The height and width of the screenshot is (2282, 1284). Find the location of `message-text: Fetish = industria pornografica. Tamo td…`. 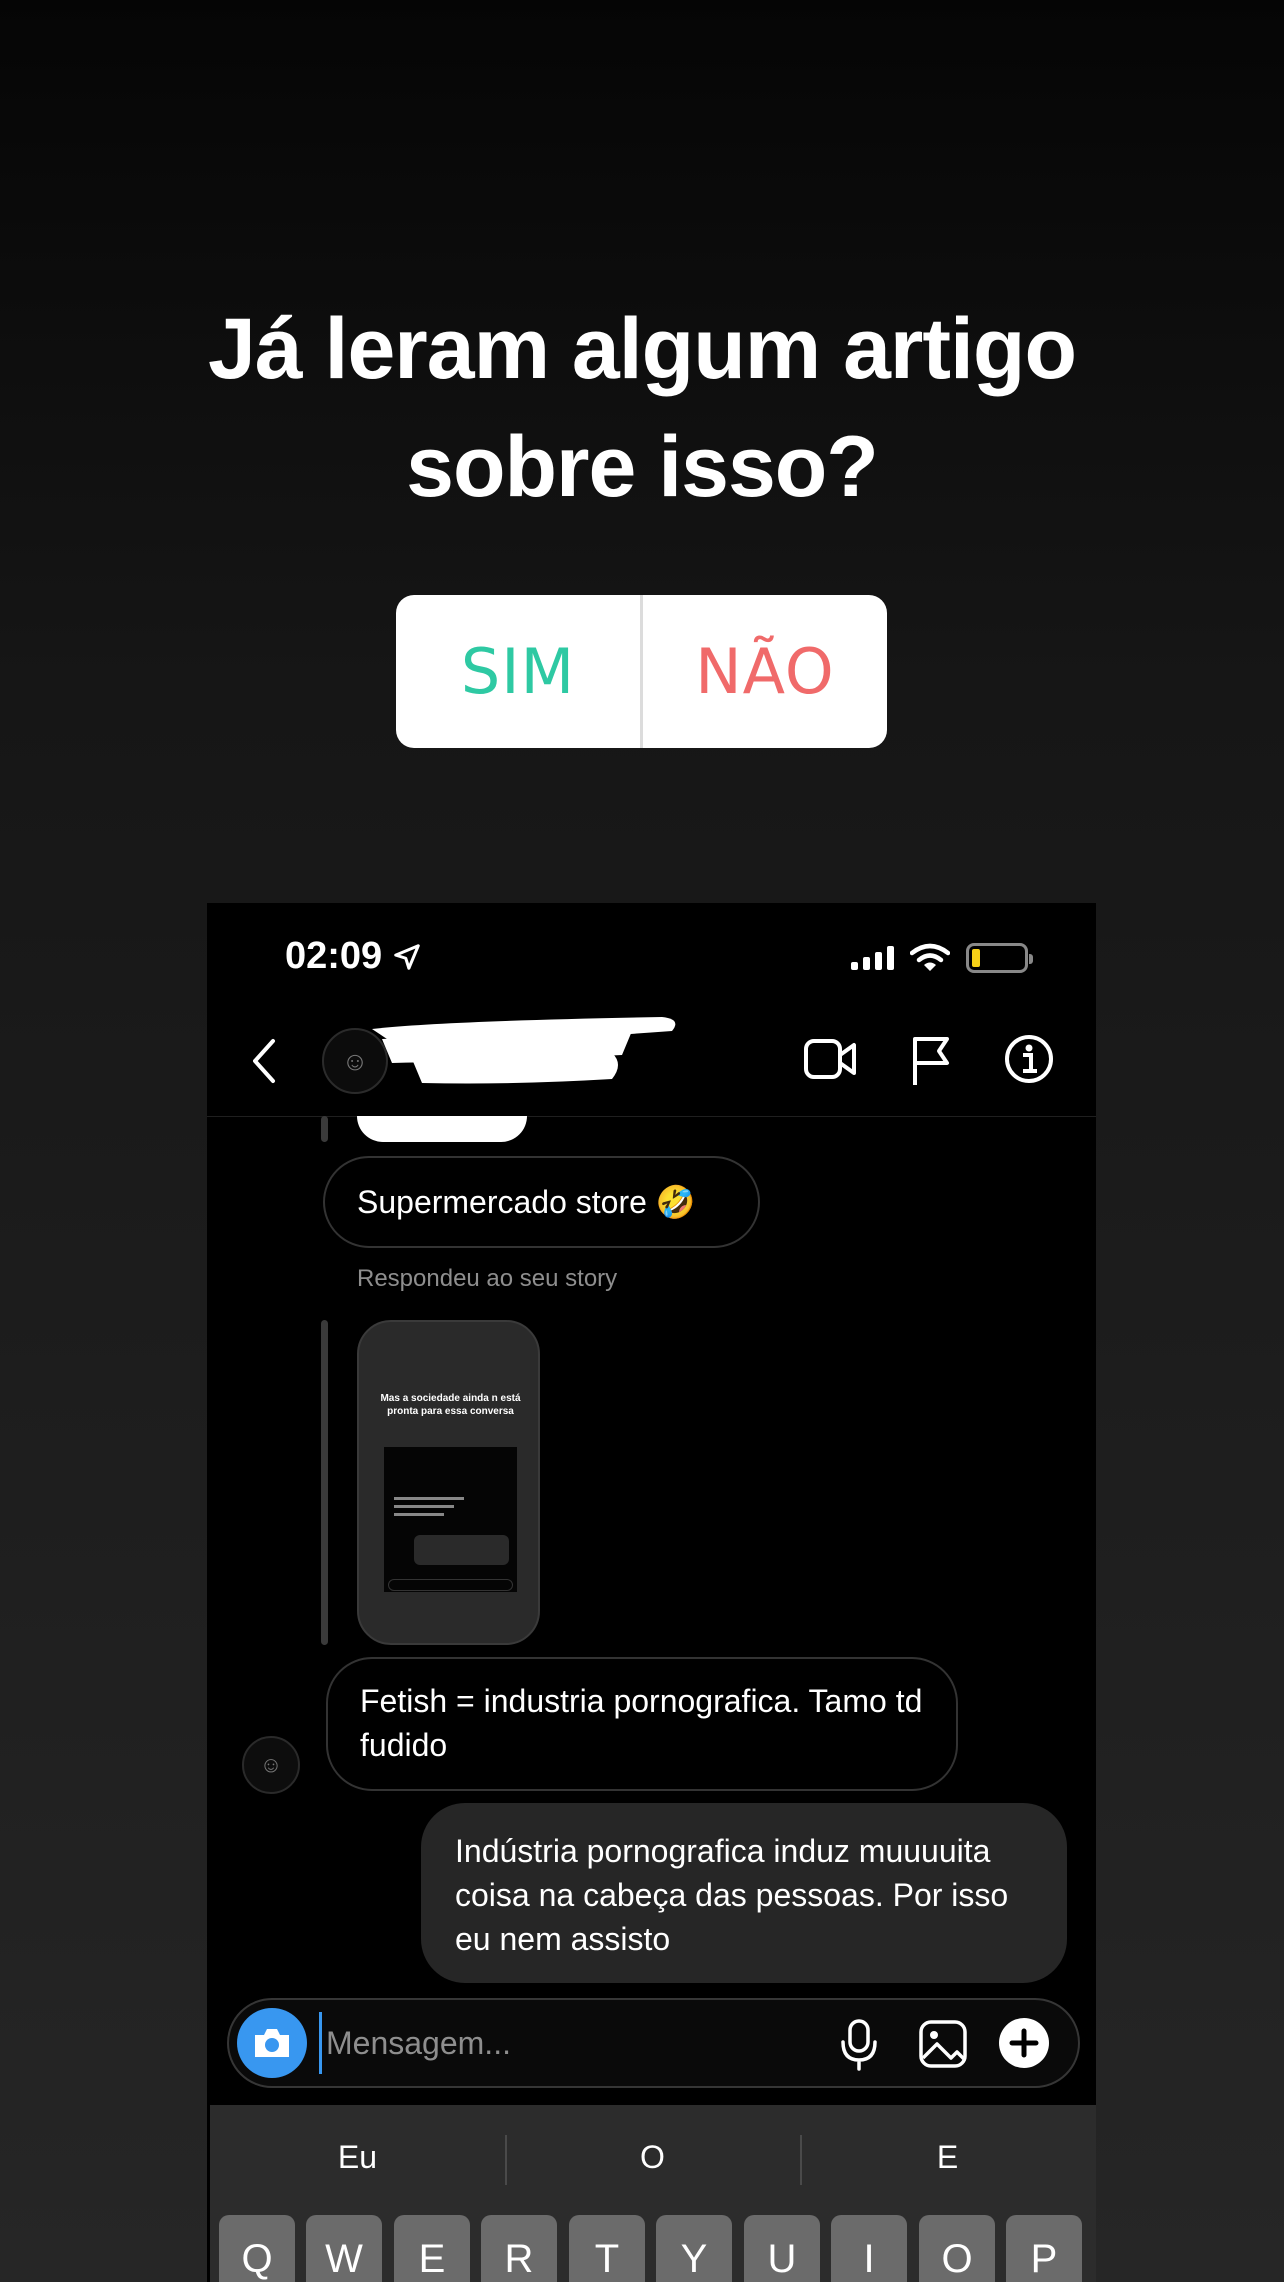

message-text: Fetish = industria pornografica. Tamo td… is located at coordinates (641, 1723).